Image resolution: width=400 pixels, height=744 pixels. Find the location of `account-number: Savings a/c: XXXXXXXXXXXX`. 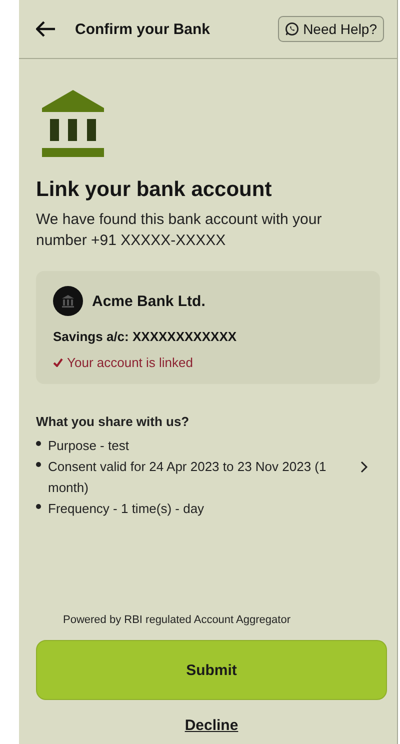

account-number: Savings a/c: XXXXXXXXXXXX is located at coordinates (145, 336).